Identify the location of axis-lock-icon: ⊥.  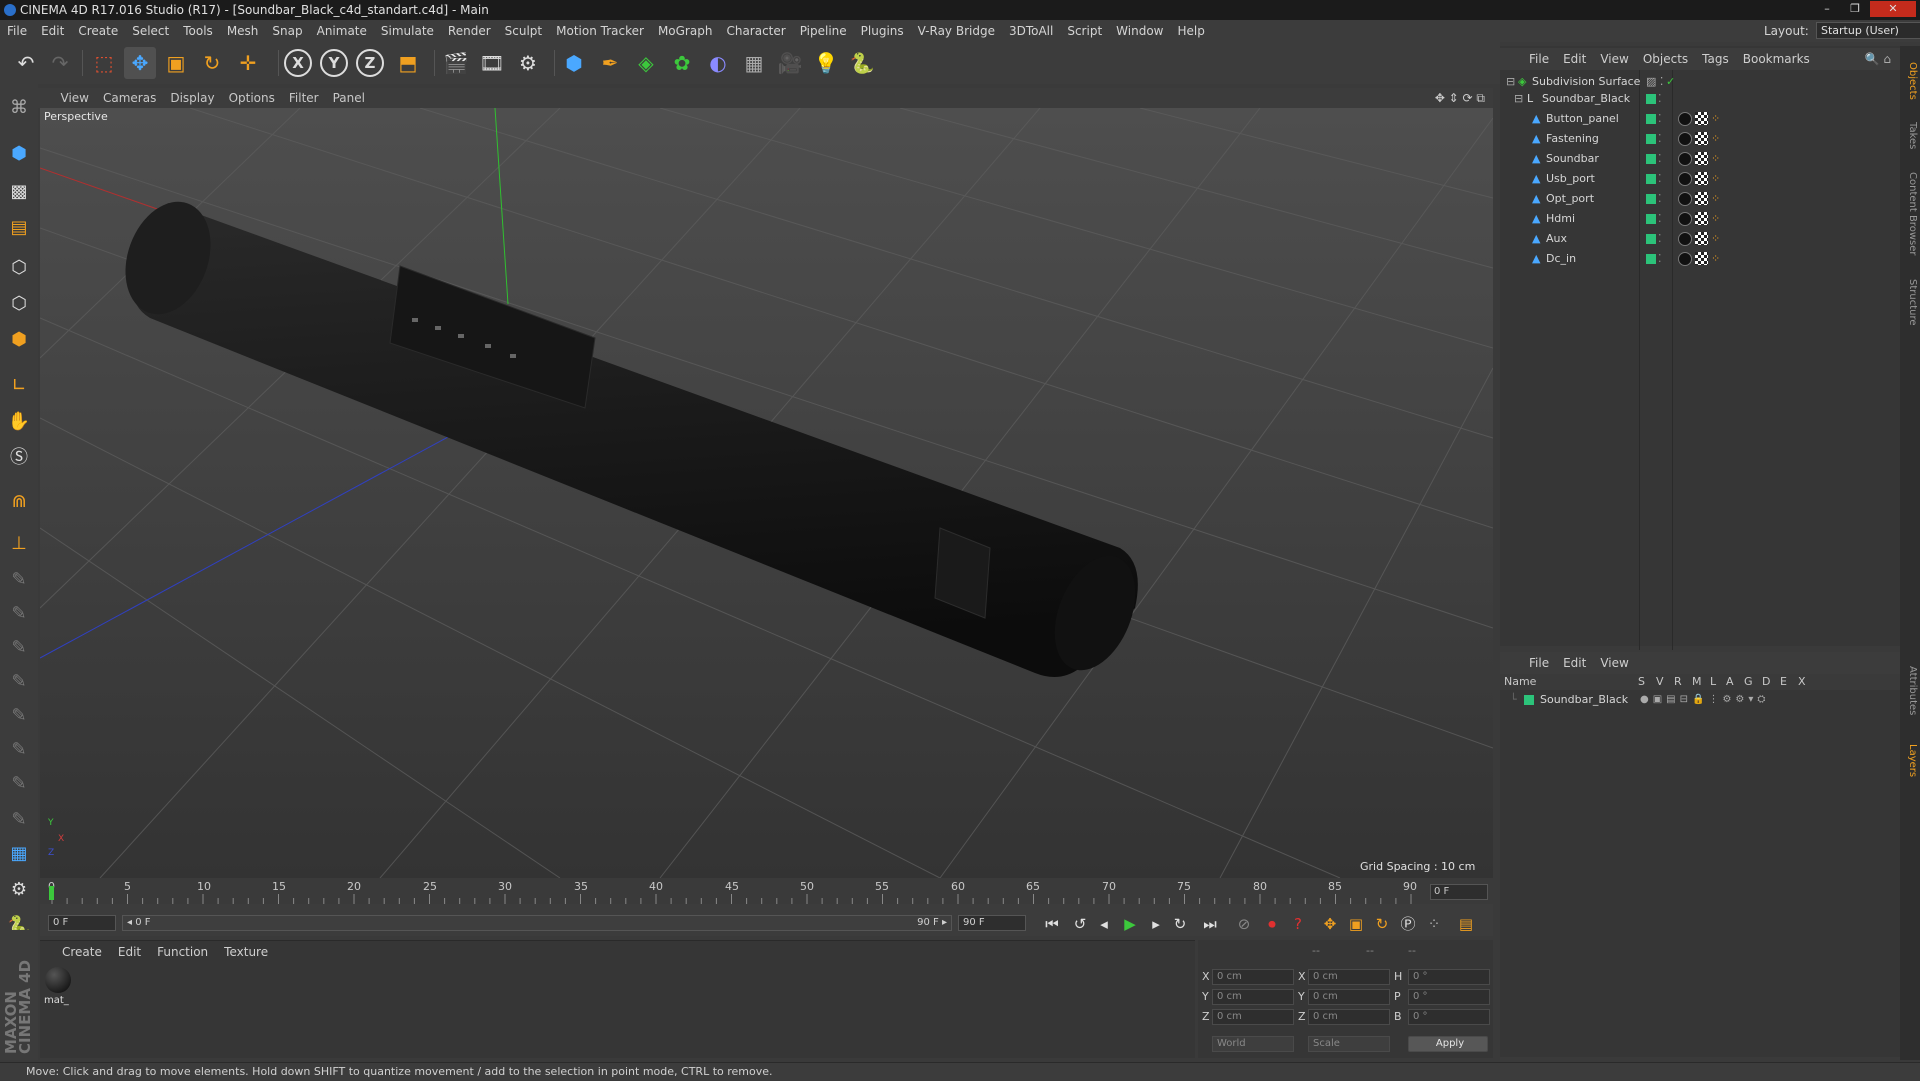
(19, 544).